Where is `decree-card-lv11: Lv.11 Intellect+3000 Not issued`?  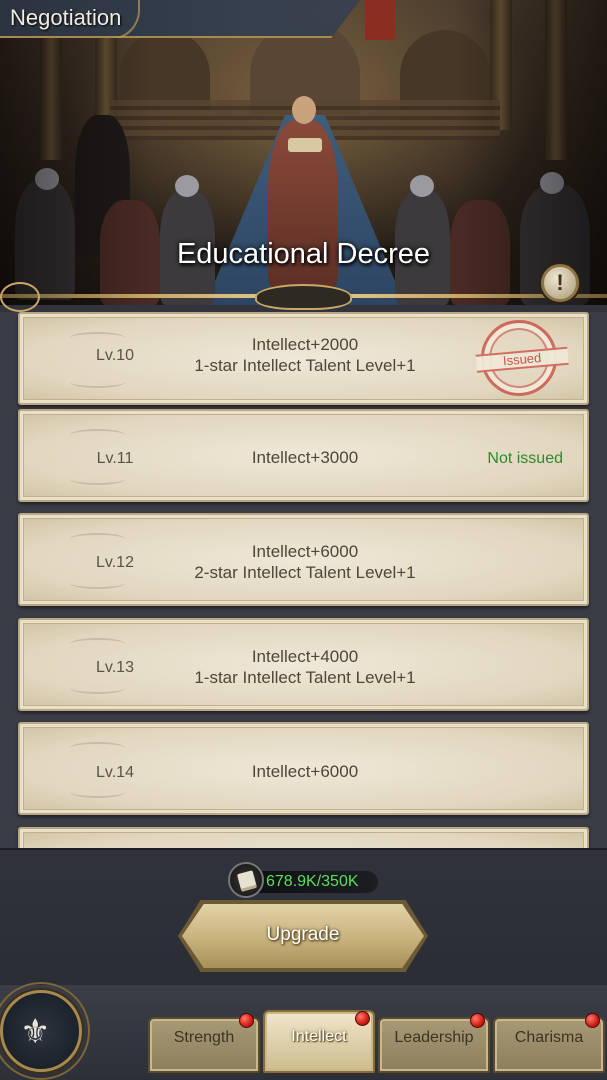
decree-card-lv11: Lv.11 Intellect+3000 Not issued is located at coordinates (303, 455).